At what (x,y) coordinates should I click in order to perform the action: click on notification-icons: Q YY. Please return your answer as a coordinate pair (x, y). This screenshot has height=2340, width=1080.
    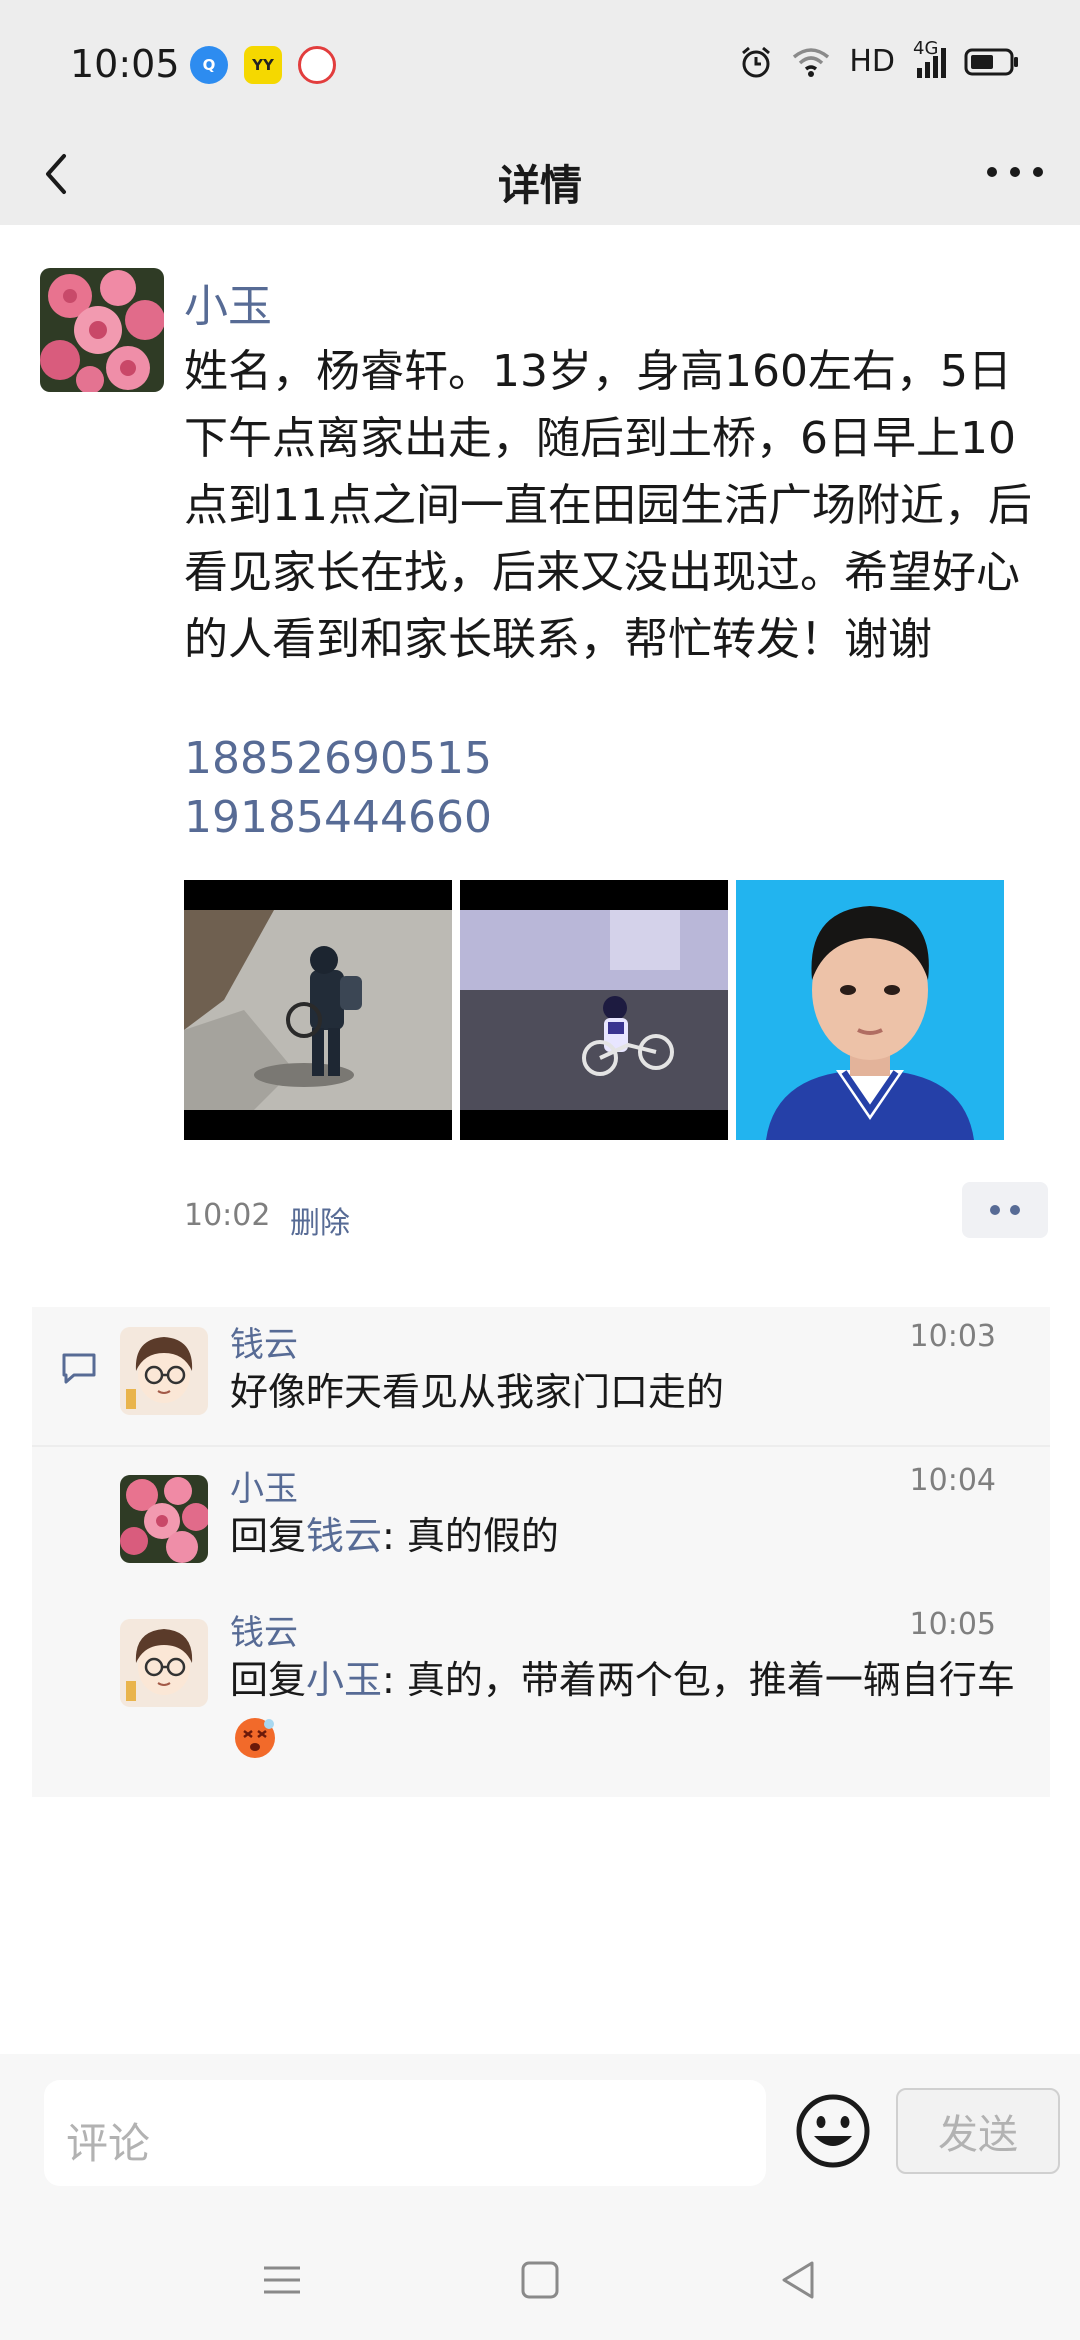
    Looking at the image, I should click on (263, 65).